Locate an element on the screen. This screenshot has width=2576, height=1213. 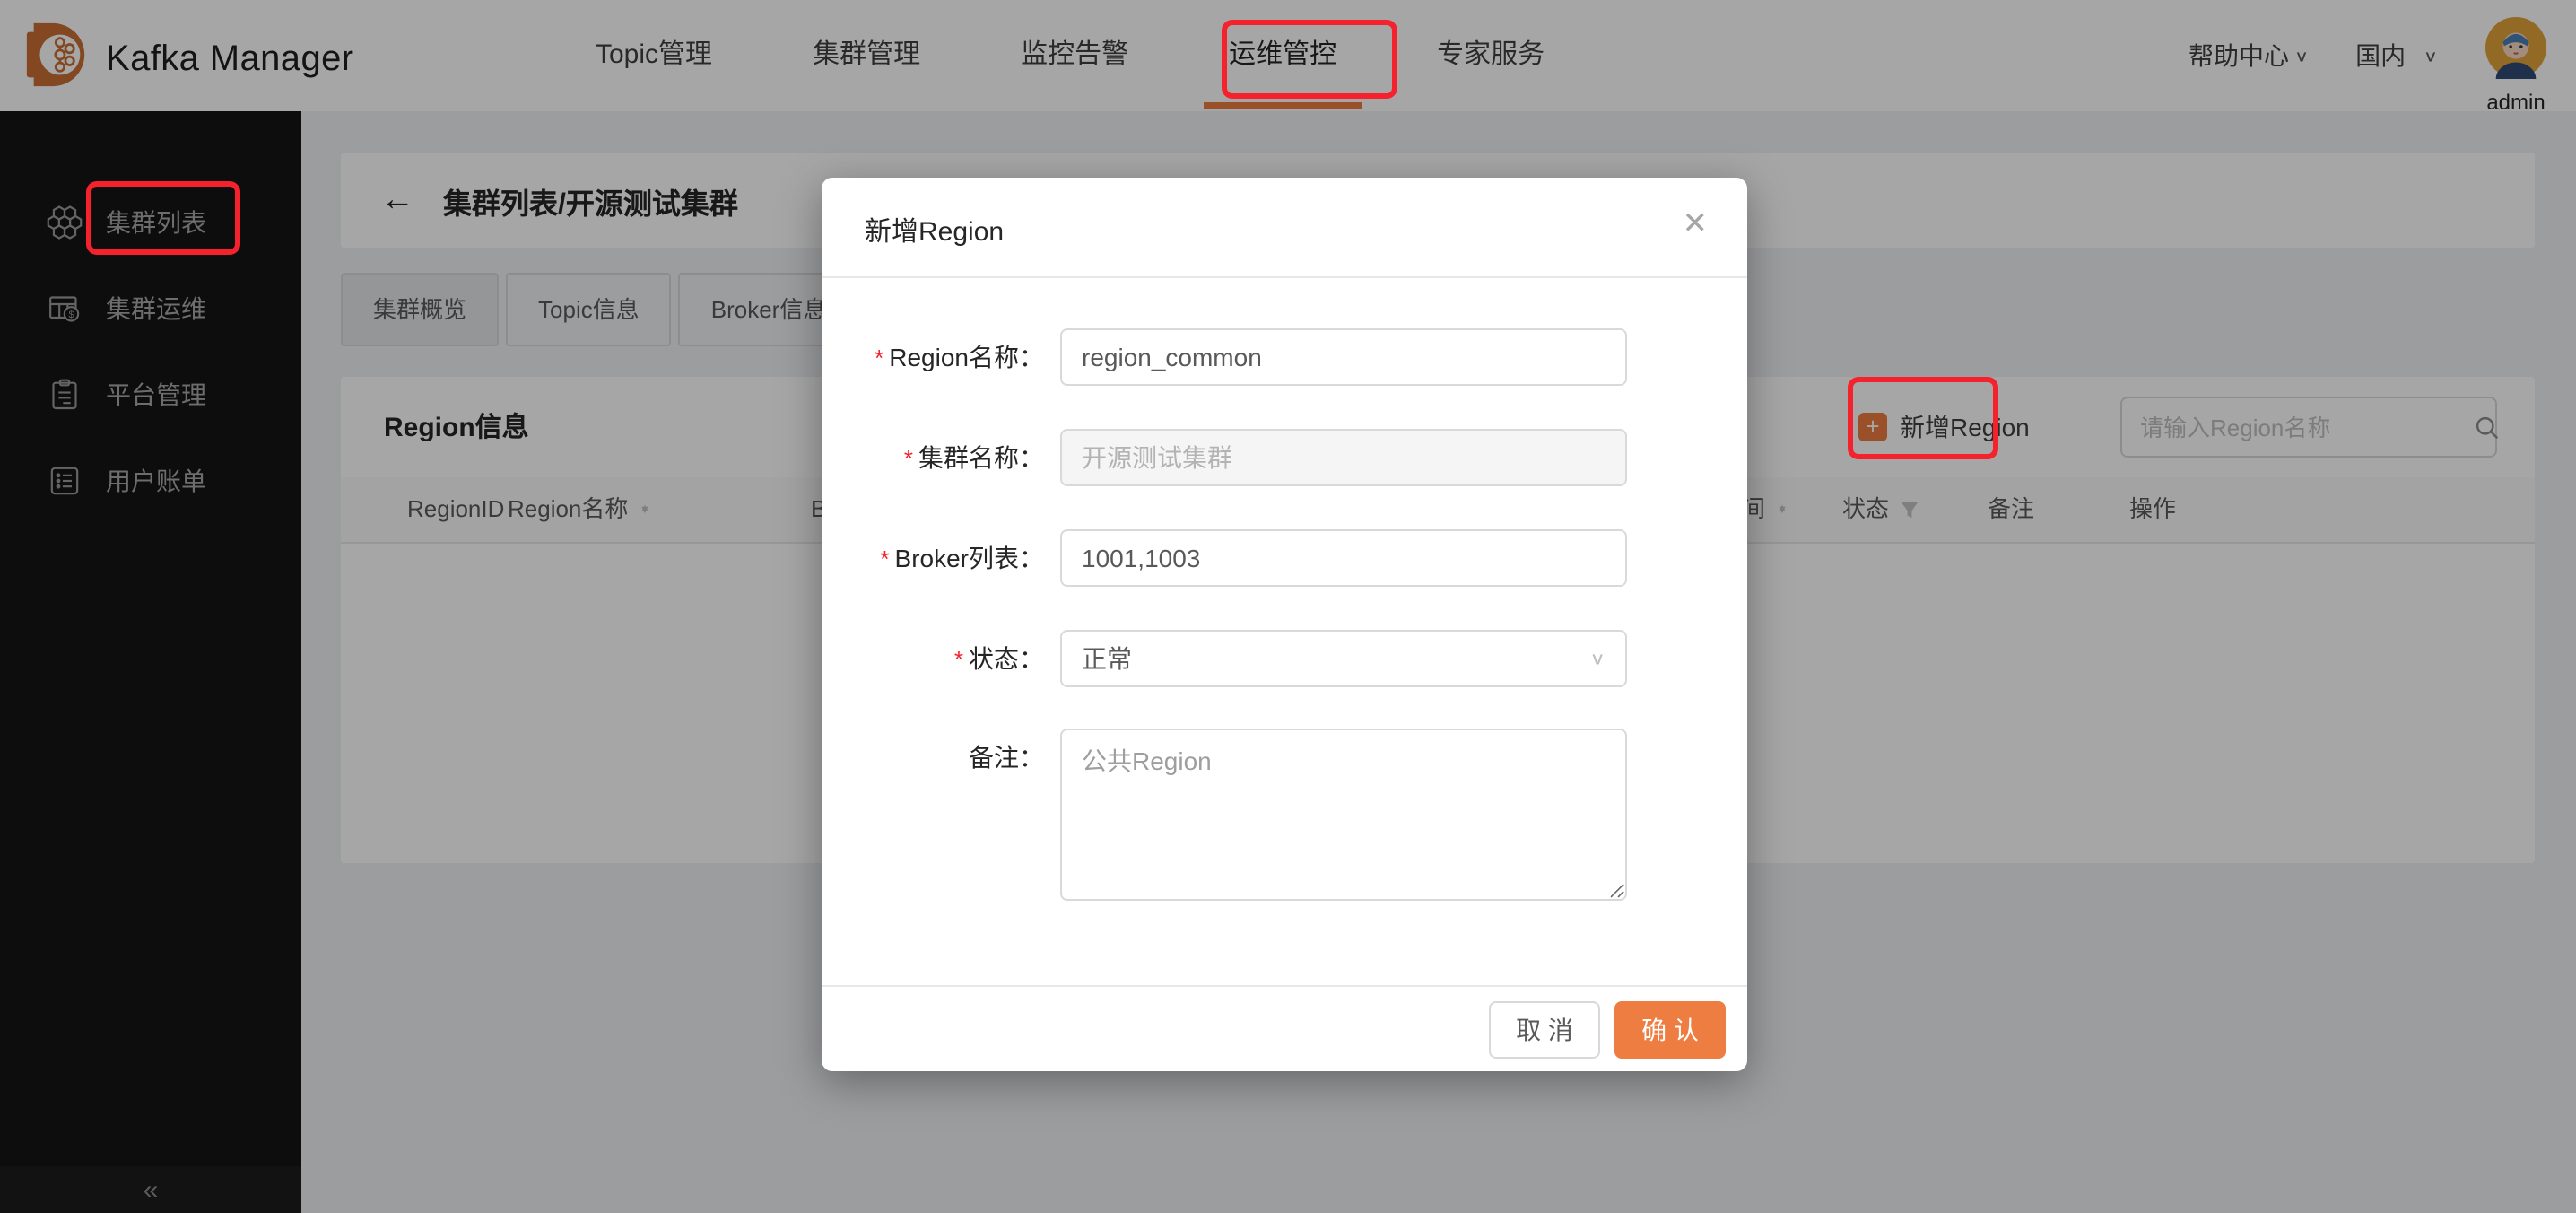
broker-list-input is located at coordinates (1343, 558).